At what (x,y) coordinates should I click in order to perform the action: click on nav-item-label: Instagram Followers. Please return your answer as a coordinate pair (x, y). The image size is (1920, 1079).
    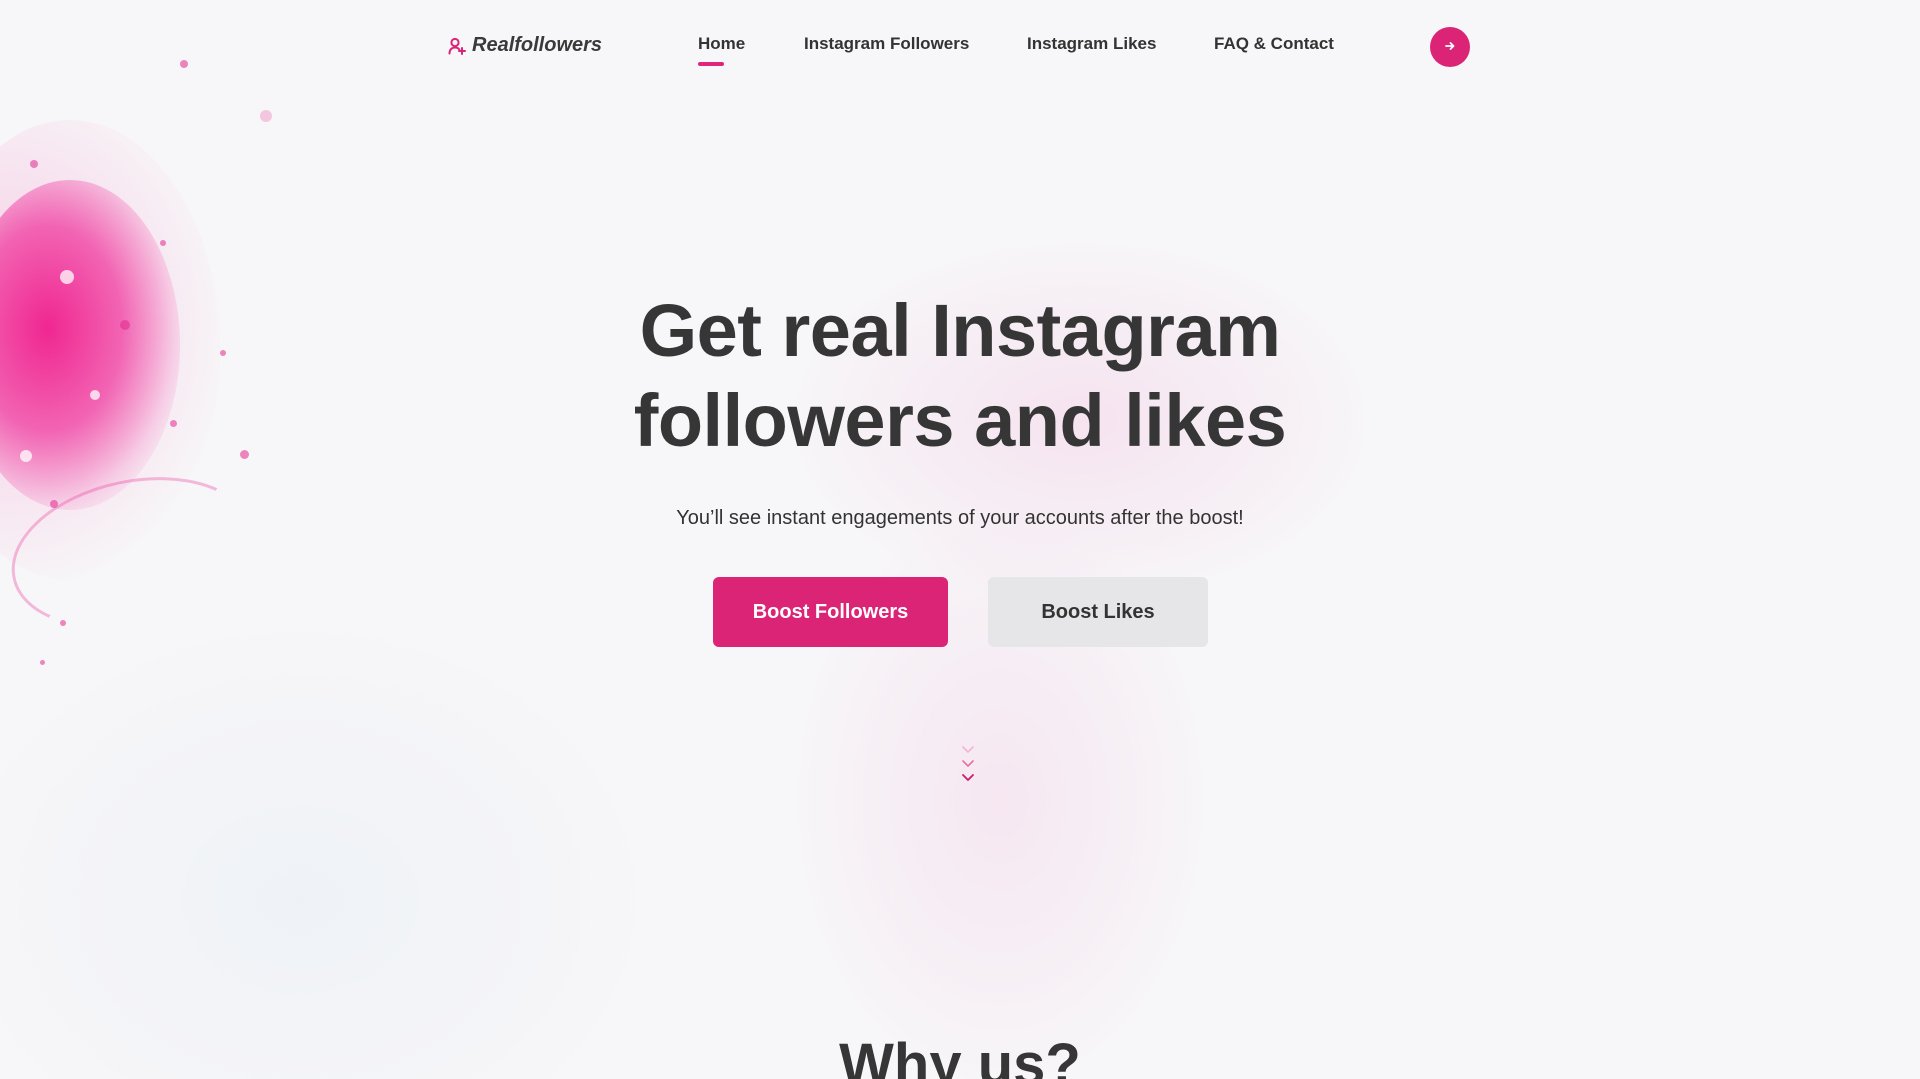
    Looking at the image, I should click on (887, 43).